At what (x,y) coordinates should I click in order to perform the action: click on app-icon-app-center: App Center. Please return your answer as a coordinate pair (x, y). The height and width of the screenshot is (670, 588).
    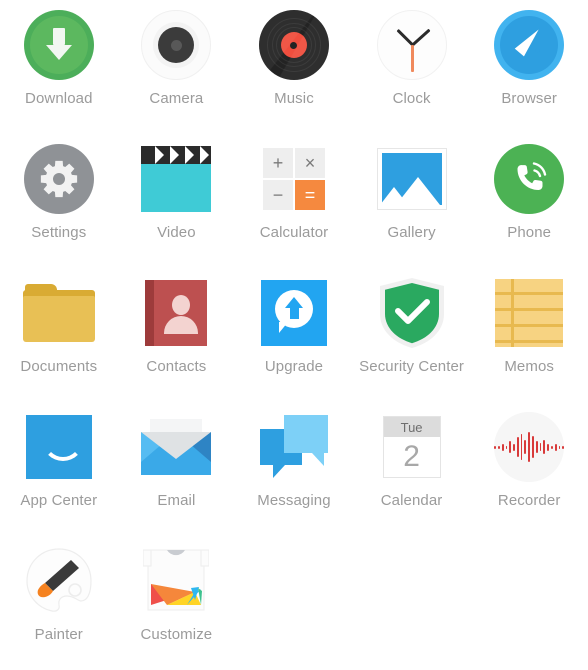
    Looking at the image, I should click on (59, 469).